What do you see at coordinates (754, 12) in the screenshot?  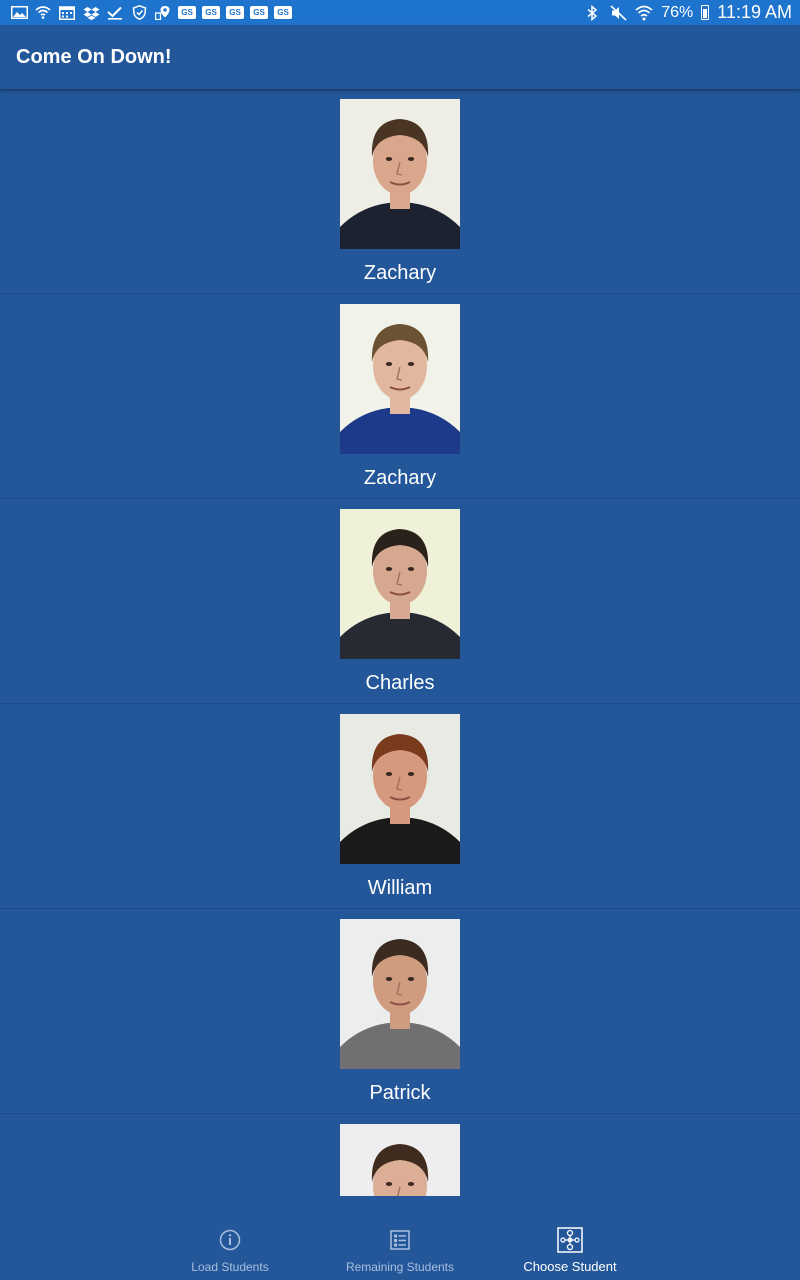 I see `clock: 11:19 AM` at bounding box center [754, 12].